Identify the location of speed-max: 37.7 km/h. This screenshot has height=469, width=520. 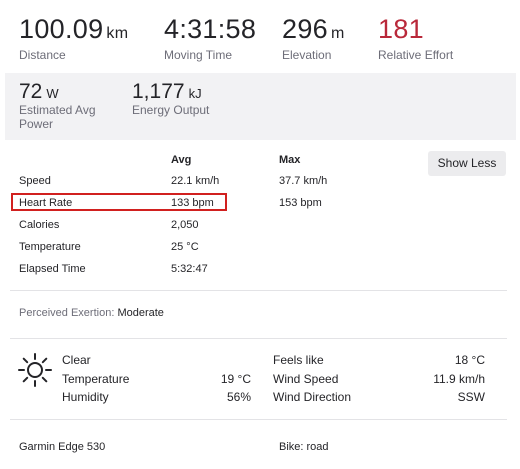
(303, 181).